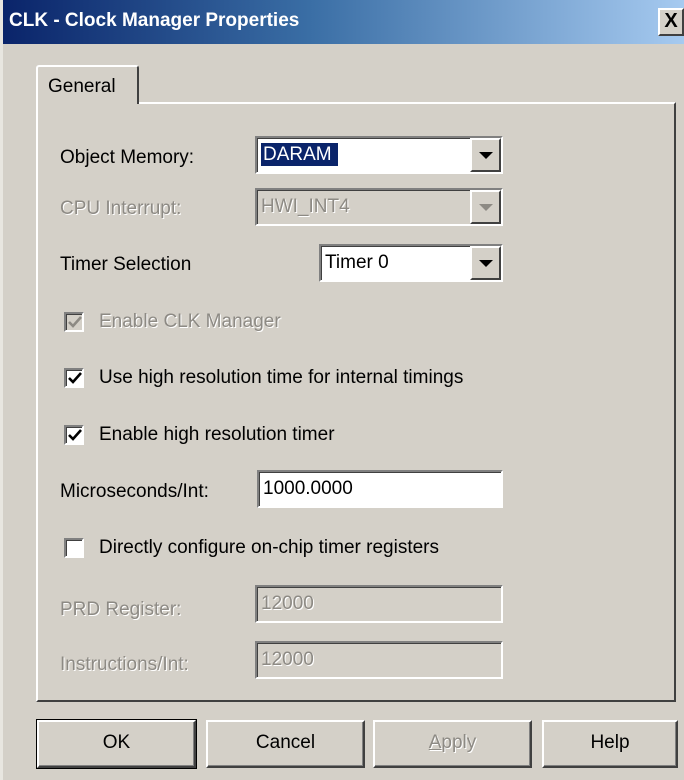 This screenshot has height=780, width=684. I want to click on tab-general: General, so click(87, 84).